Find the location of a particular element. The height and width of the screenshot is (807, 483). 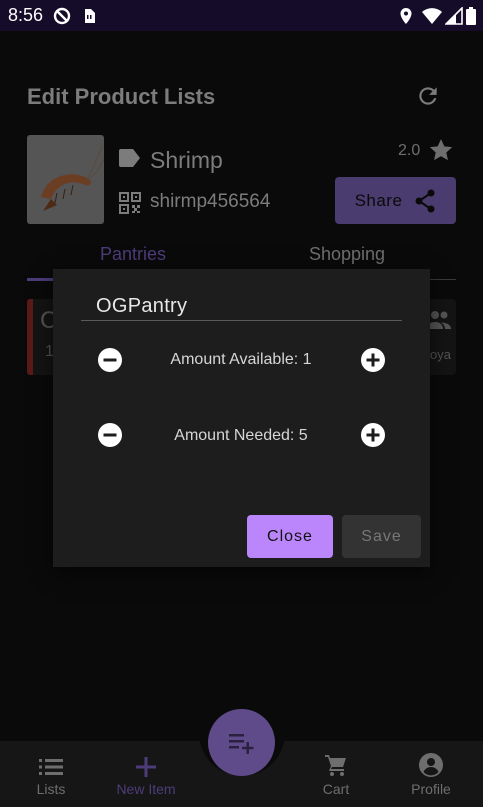

people-icon is located at coordinates (439, 320).